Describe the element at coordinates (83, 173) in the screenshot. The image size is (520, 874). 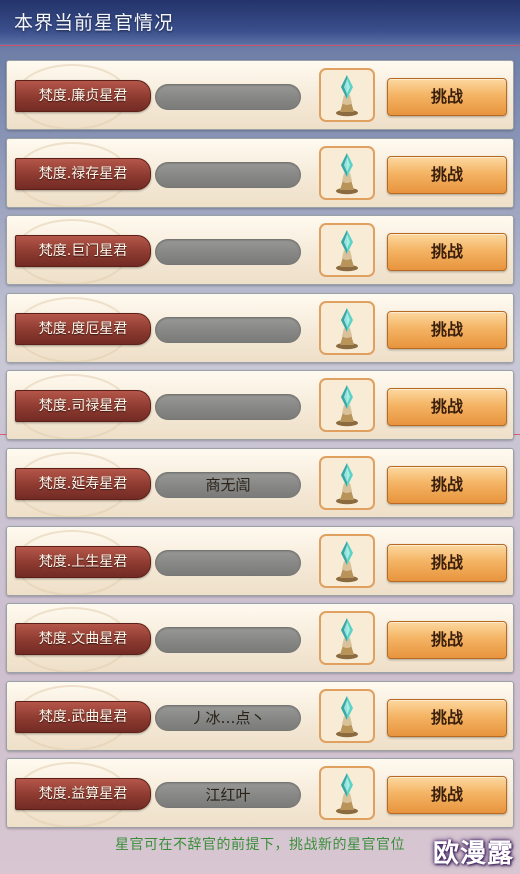
I see `official-title-banner: 梵度.禄存星君` at that location.